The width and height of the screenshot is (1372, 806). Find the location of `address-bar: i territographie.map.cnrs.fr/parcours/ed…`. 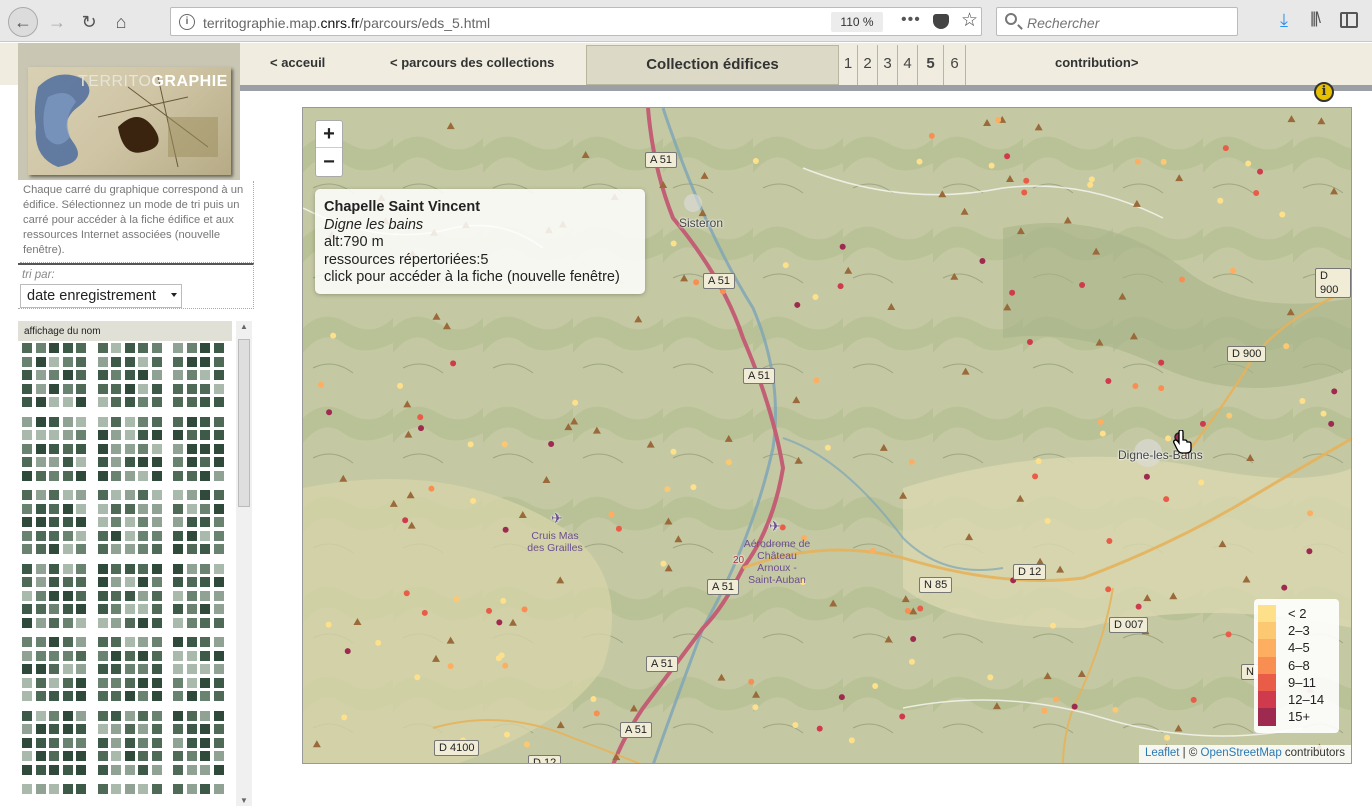

address-bar: i territographie.map.cnrs.fr/parcours/ed… is located at coordinates (576, 21).